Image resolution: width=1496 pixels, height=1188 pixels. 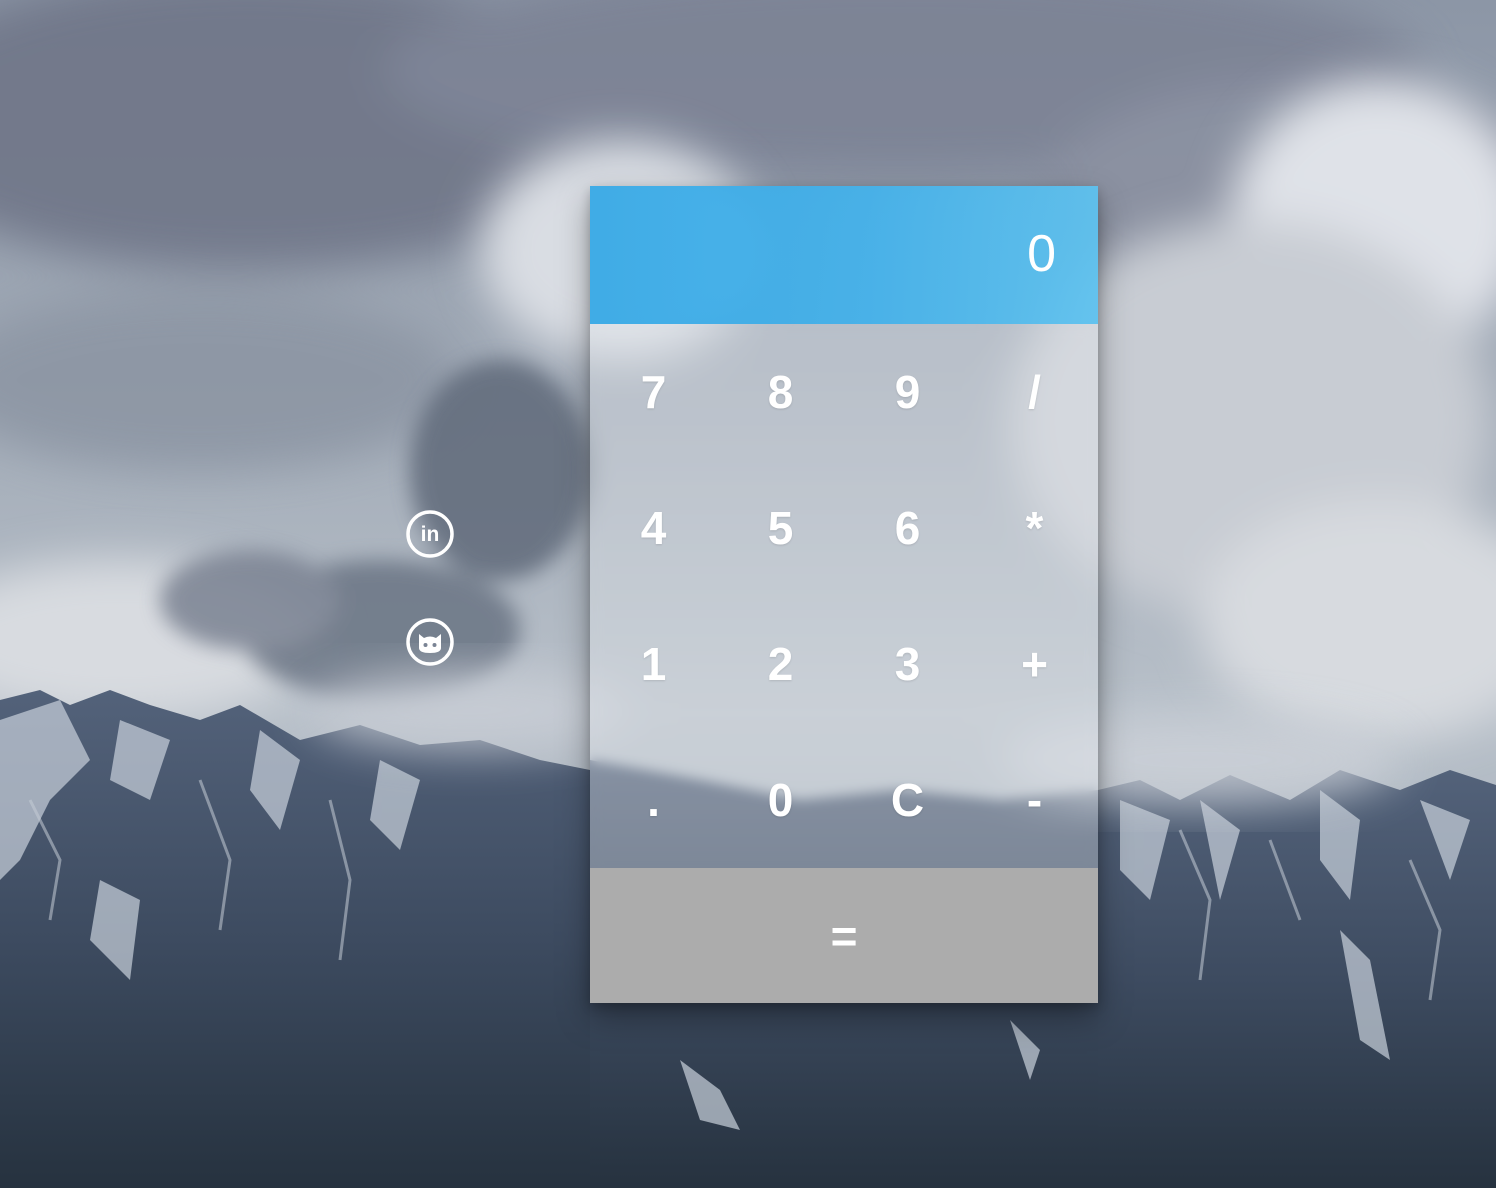 I want to click on github-icon, so click(x=430, y=642).